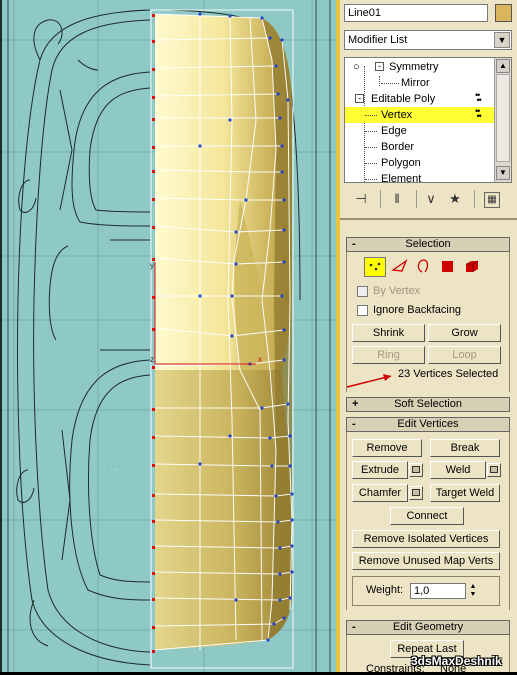  I want to click on remove-modifier-icon: ★, so click(455, 199).